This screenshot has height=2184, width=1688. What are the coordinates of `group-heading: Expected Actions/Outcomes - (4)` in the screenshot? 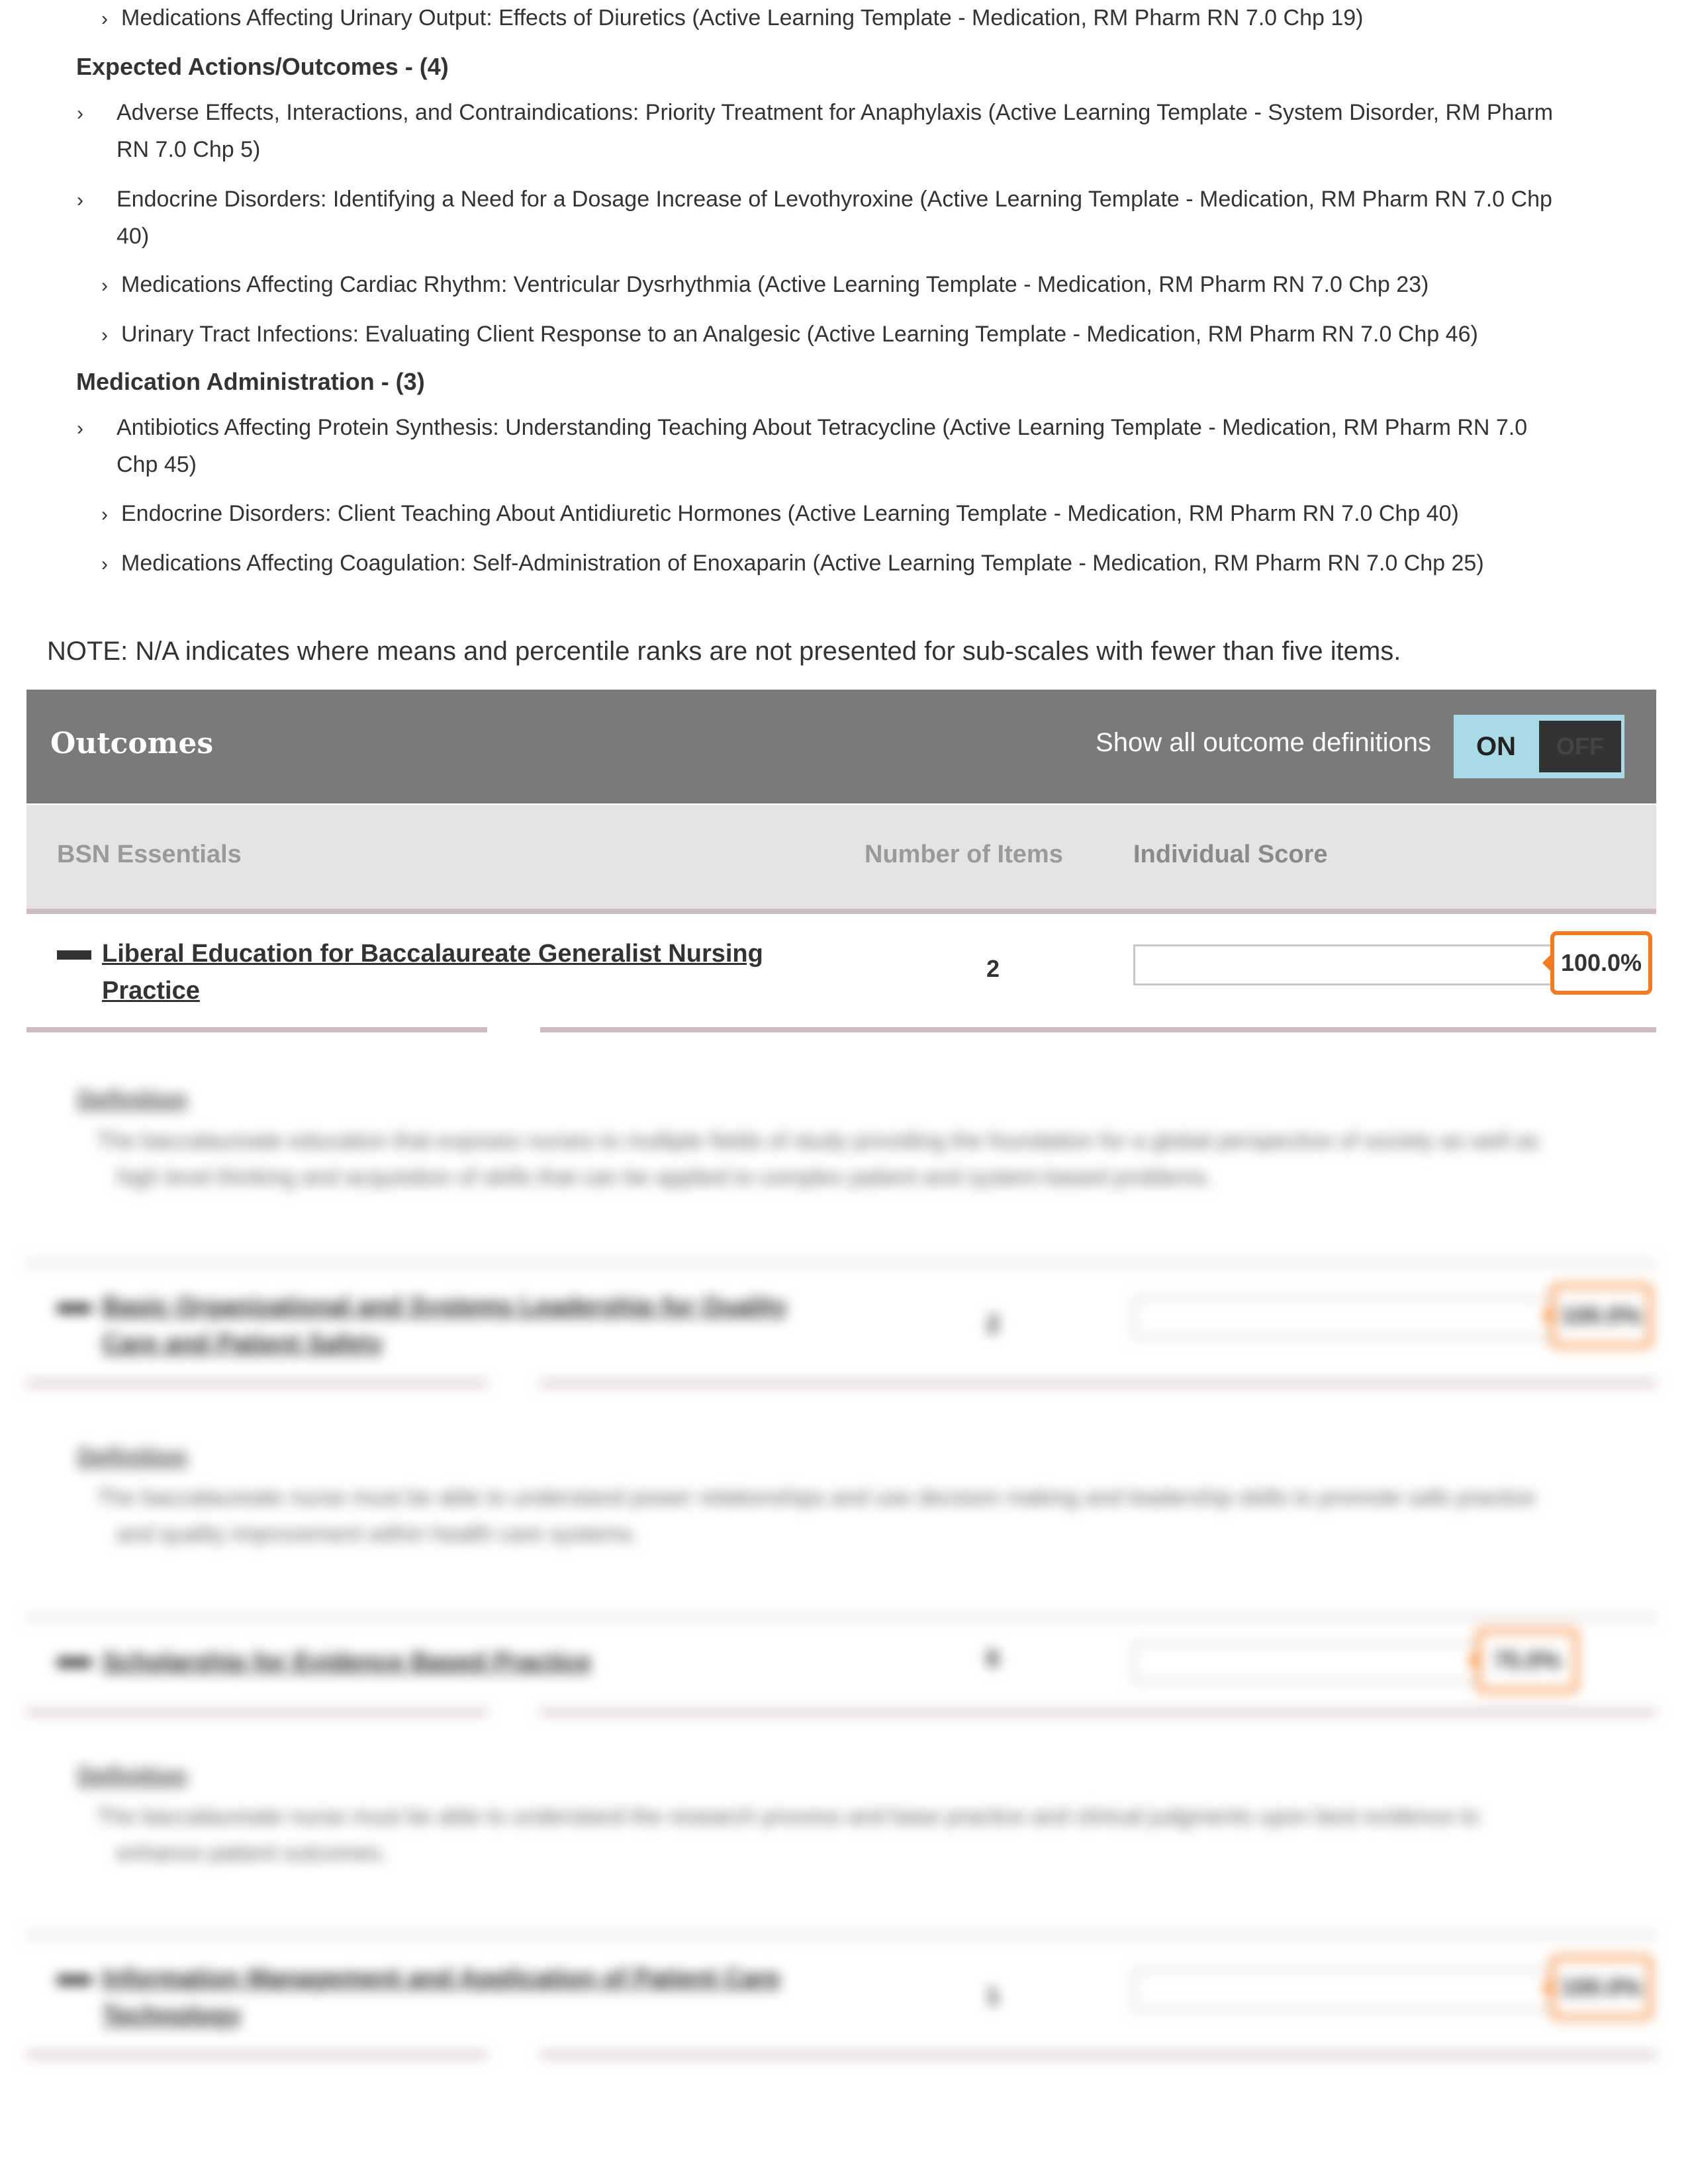 It's located at (262, 66).